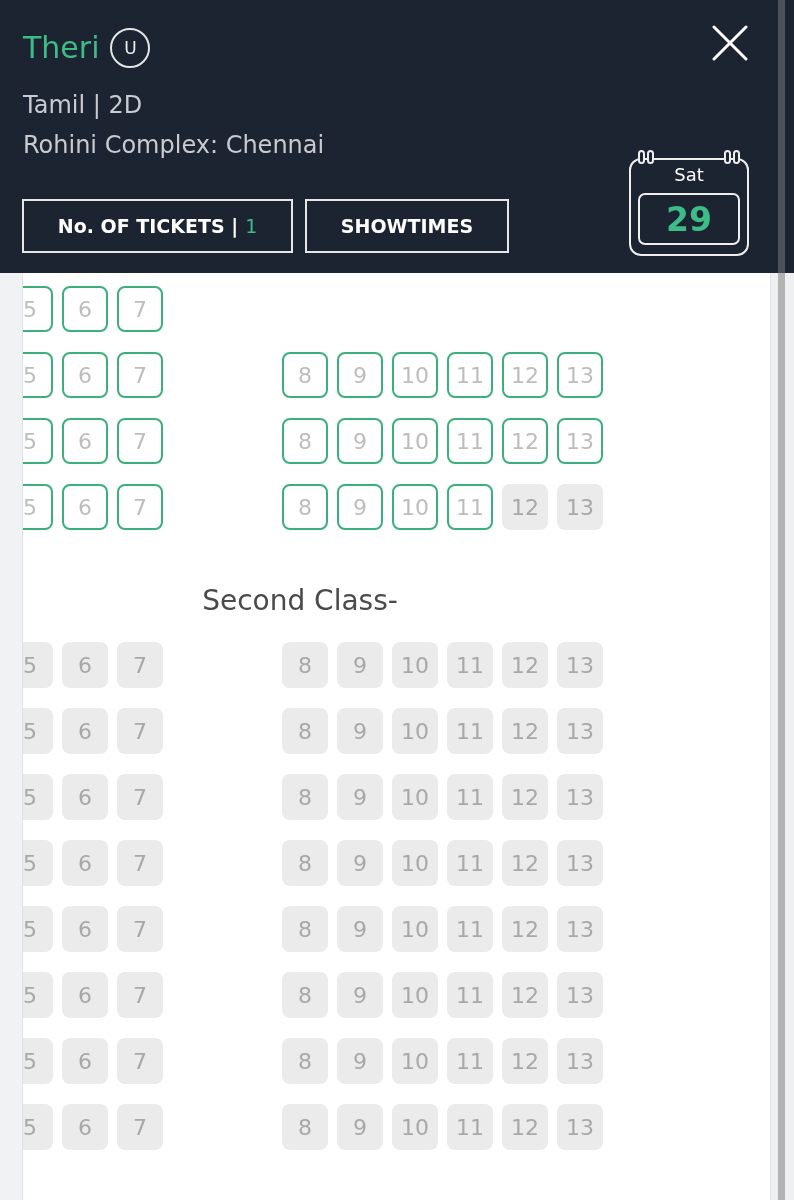 Image resolution: width=794 pixels, height=1200 pixels. What do you see at coordinates (730, 43) in the screenshot?
I see `close-button` at bounding box center [730, 43].